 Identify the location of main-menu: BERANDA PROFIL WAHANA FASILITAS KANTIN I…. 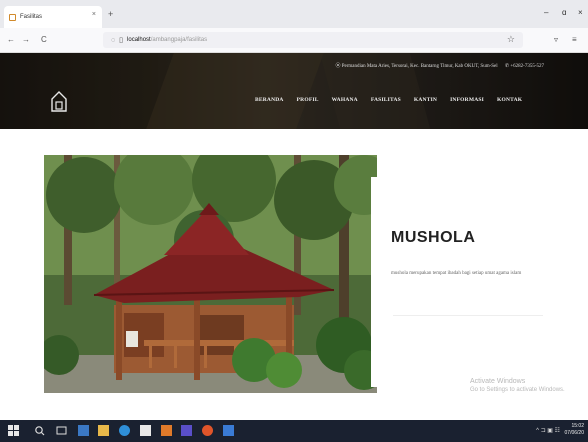
(388, 100).